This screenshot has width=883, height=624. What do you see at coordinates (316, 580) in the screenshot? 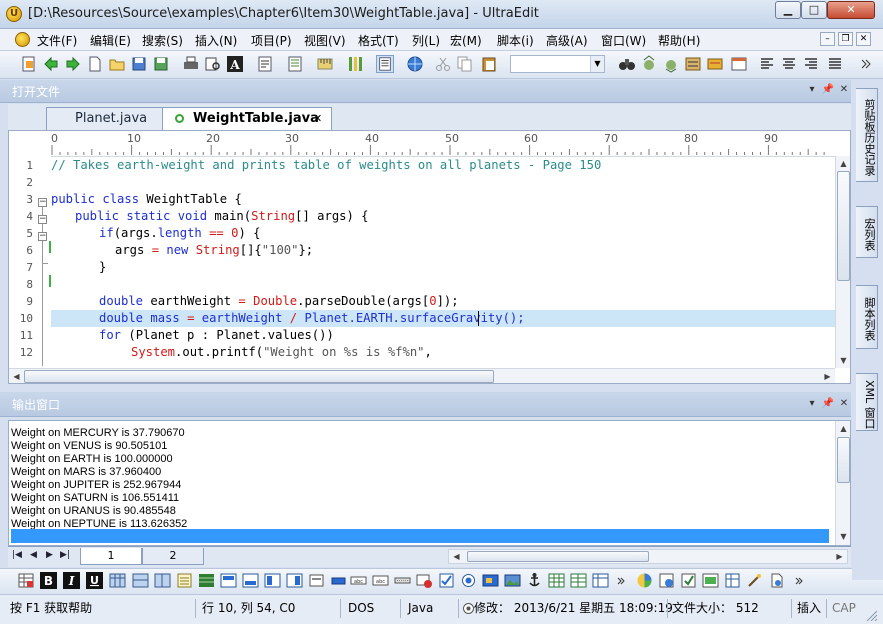
I see `form-icon` at bounding box center [316, 580].